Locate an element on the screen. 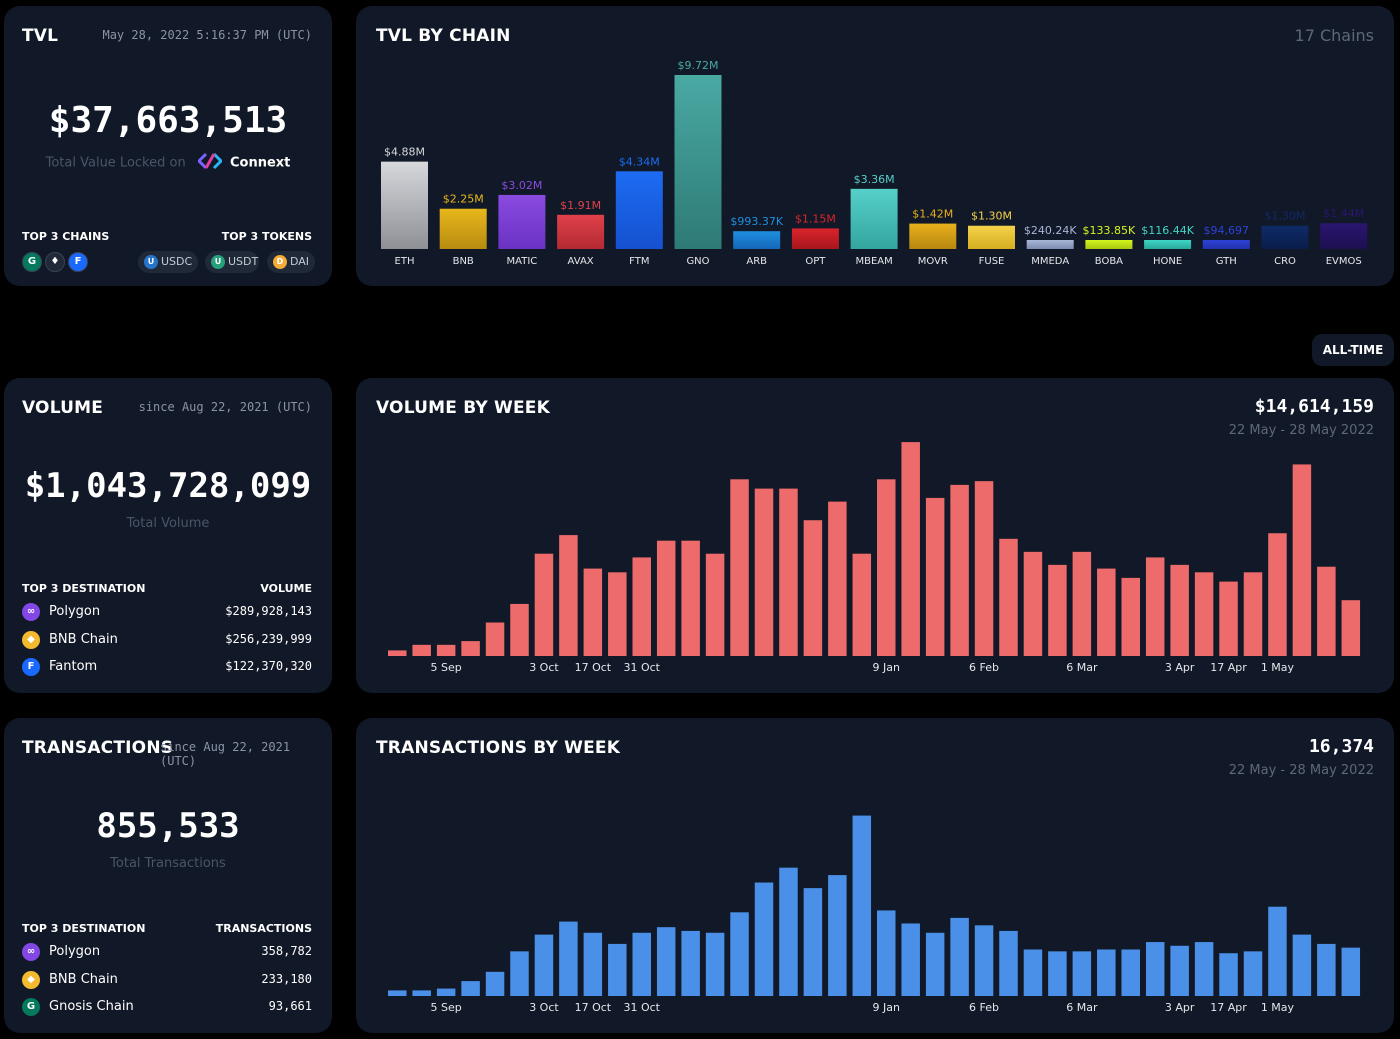 The width and height of the screenshot is (1400, 1039). bar-boba is located at coordinates (1109, 244).